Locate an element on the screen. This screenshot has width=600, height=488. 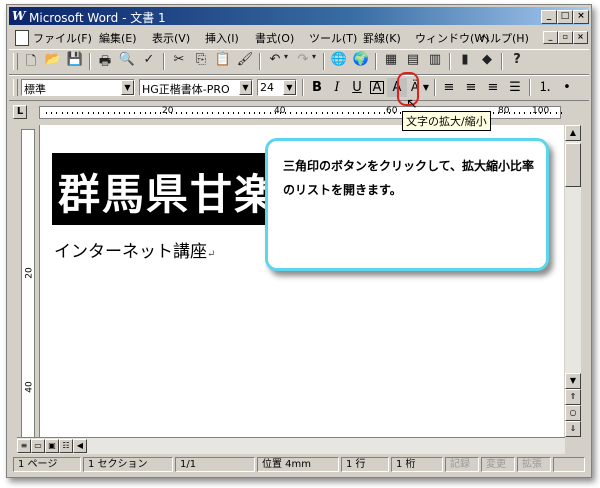
style-combo: 標準 ▼ is located at coordinates (78, 87).